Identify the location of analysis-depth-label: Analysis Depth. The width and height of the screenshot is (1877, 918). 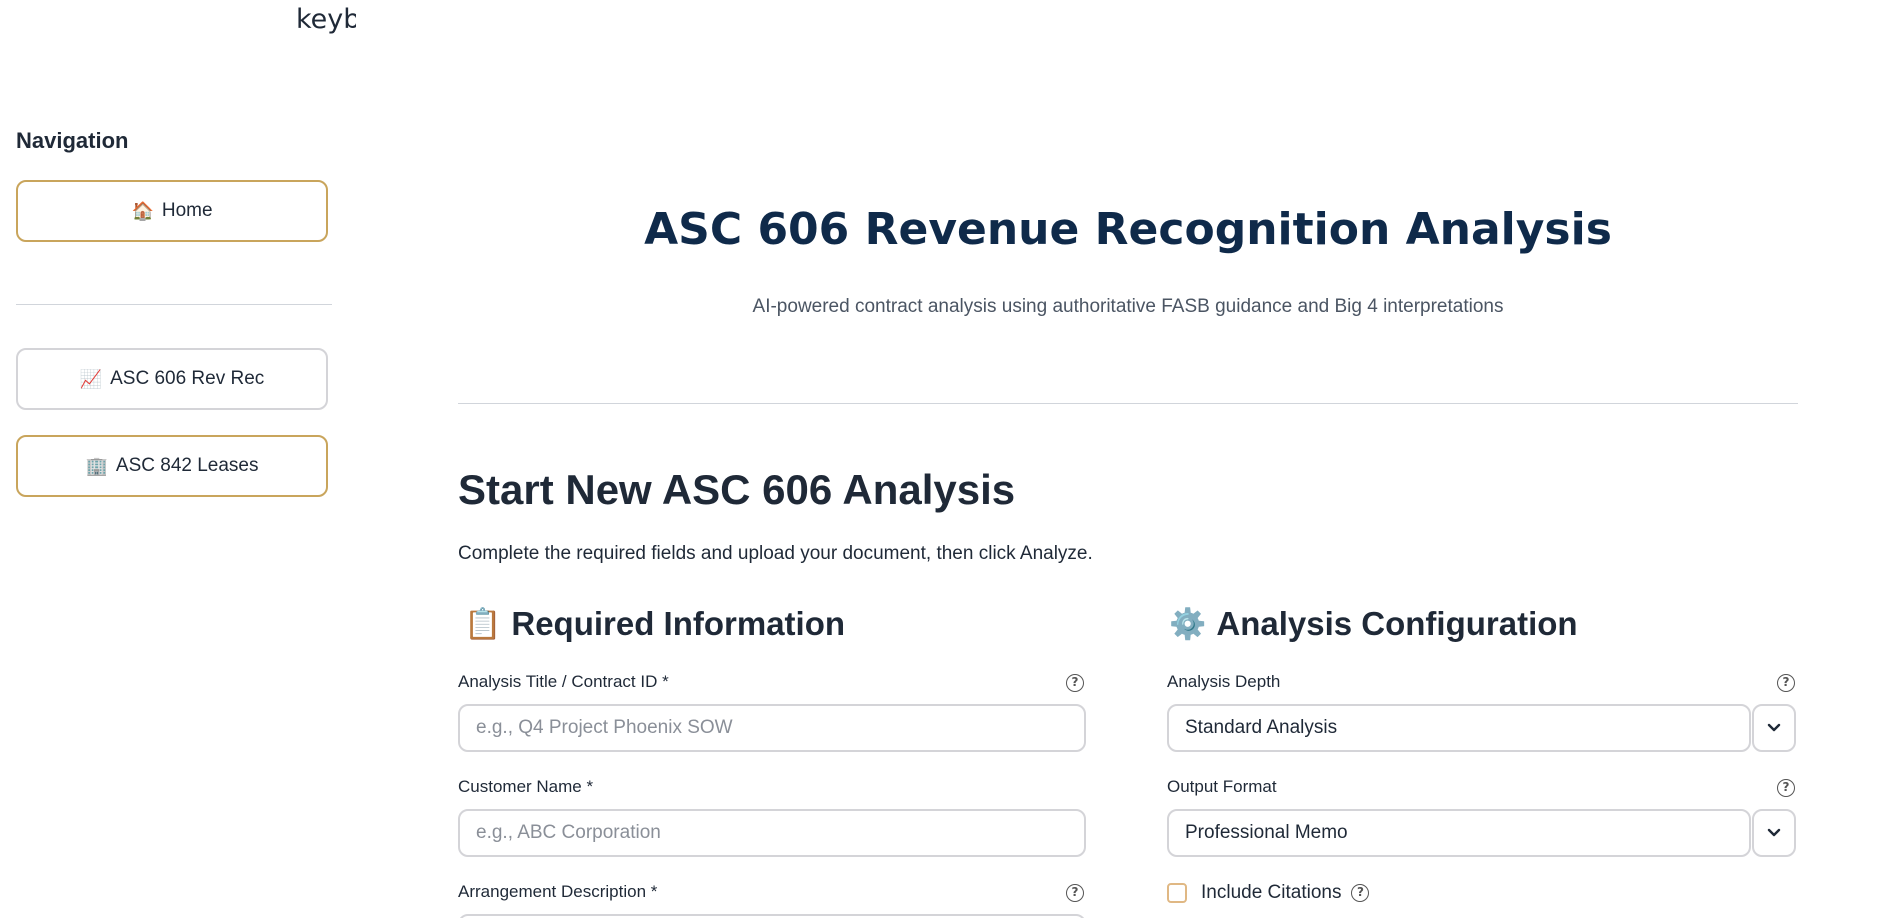
(1224, 681).